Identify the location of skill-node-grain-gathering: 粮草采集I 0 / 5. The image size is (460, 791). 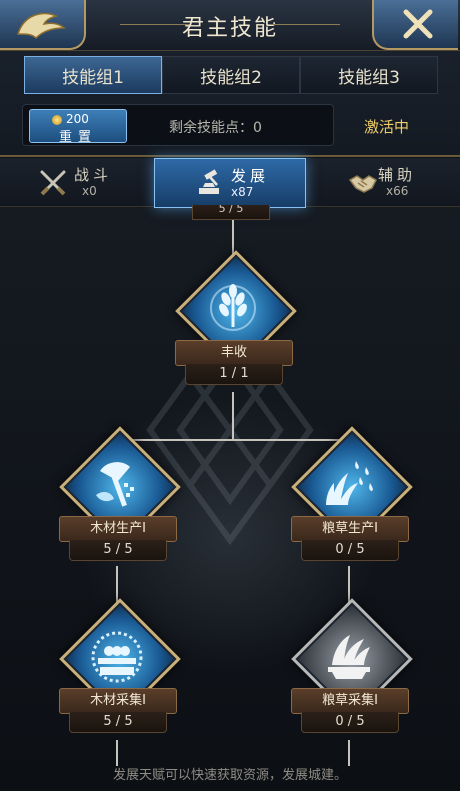
(352, 667).